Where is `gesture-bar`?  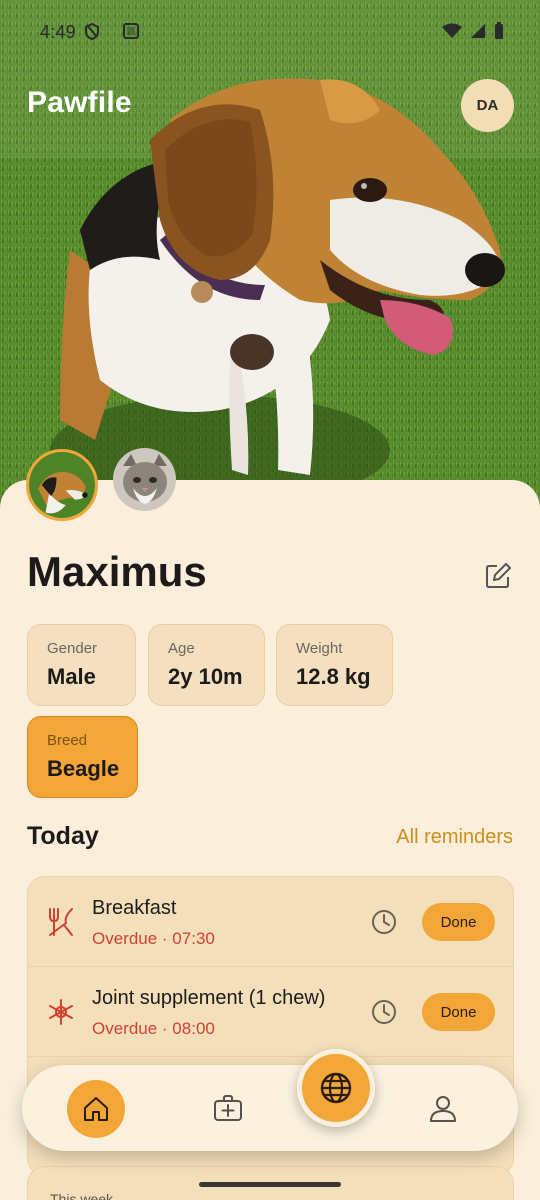
gesture-bar is located at coordinates (270, 1184).